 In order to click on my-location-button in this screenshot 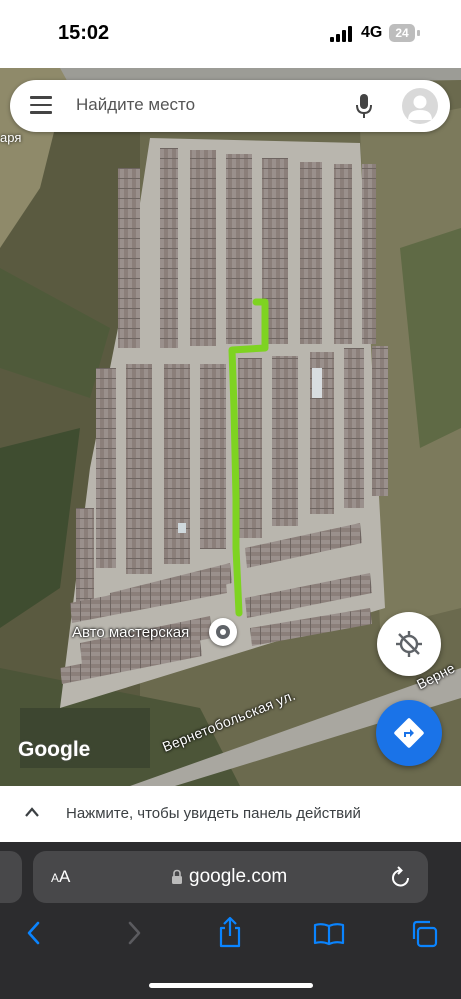, I will do `click(409, 644)`.